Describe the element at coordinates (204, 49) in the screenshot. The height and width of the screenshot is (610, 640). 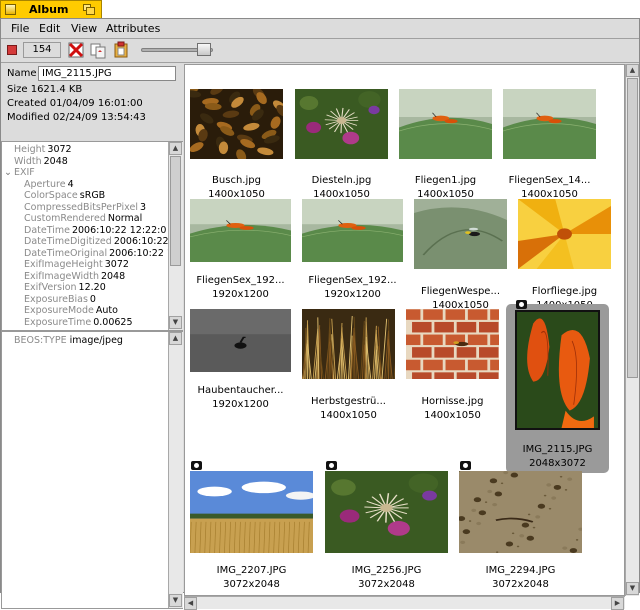
I see `slider-thumb` at that location.